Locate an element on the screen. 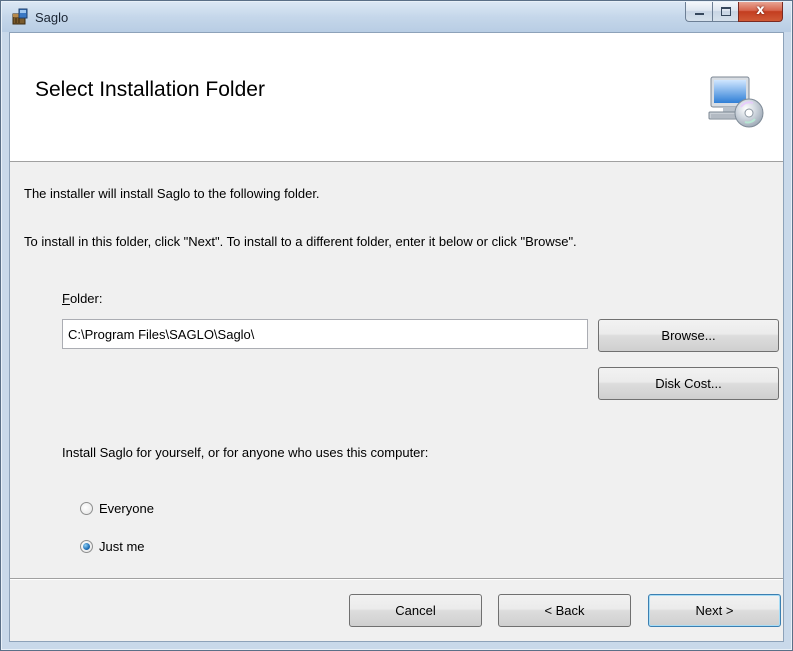 The image size is (793, 651). radio-just-me: Just me is located at coordinates (112, 546).